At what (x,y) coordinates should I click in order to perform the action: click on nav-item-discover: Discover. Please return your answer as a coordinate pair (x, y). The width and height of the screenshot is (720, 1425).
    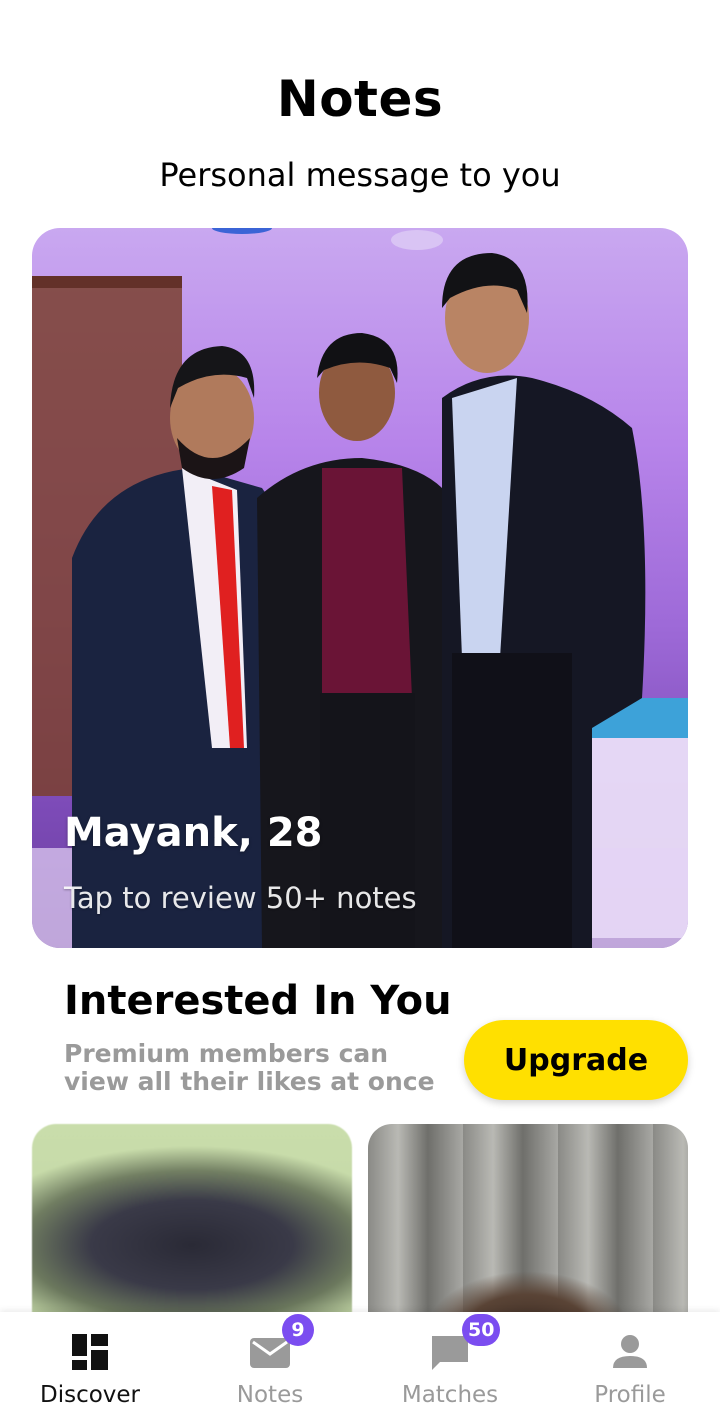
    Looking at the image, I should click on (90, 1368).